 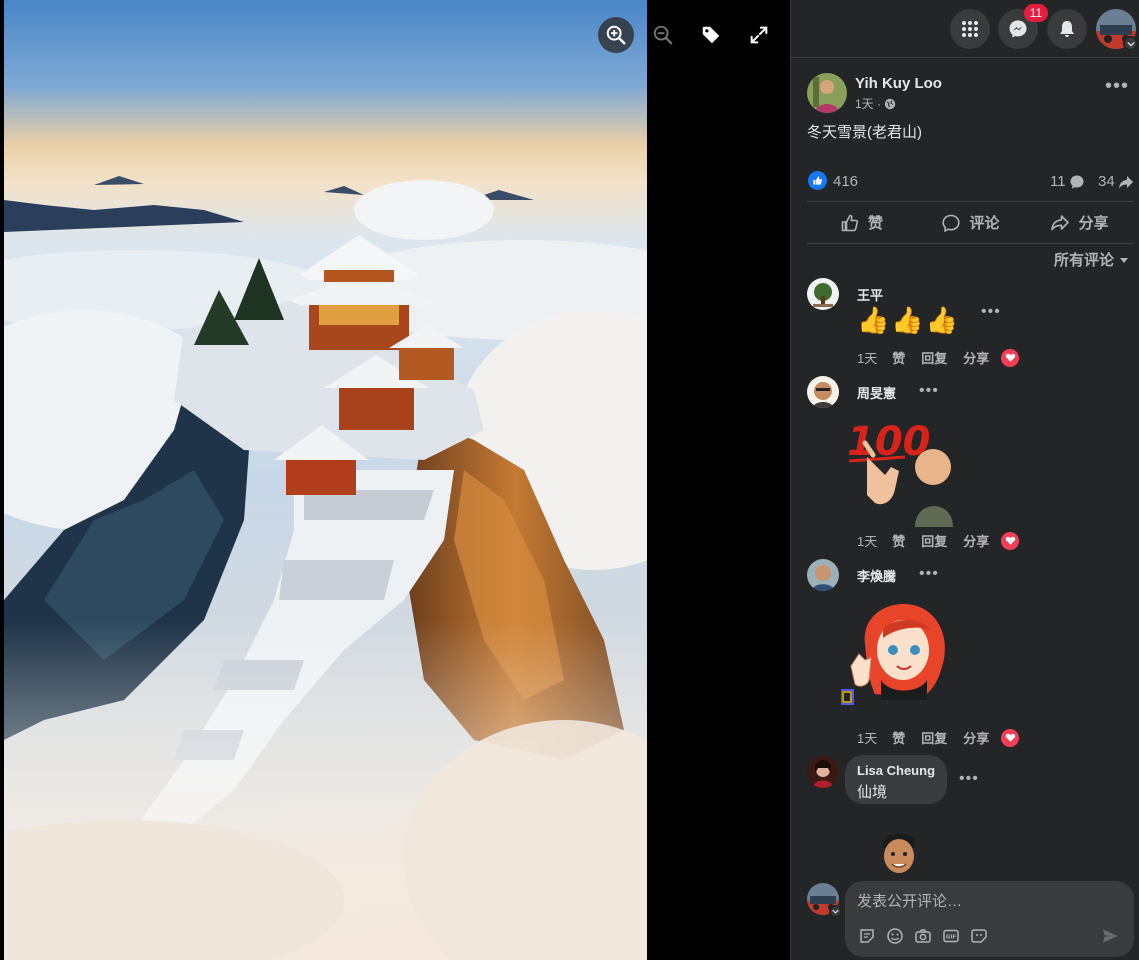 What do you see at coordinates (896, 779) in the screenshot?
I see `comment-bubble: Lisa Cheung 仙境` at bounding box center [896, 779].